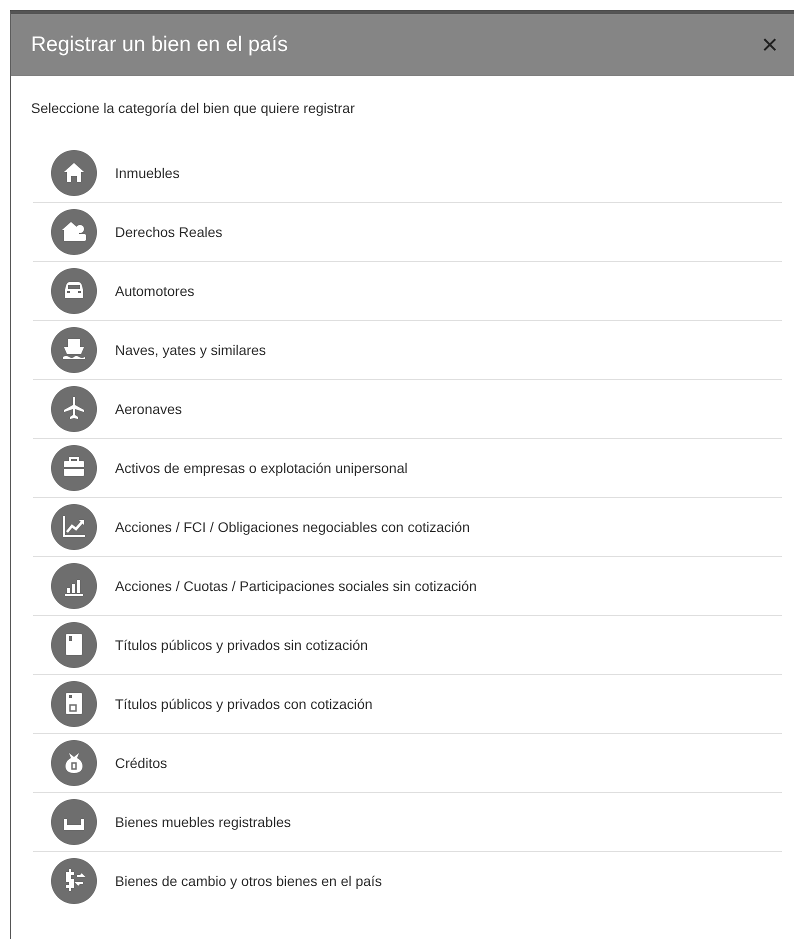 Image resolution: width=794 pixels, height=939 pixels. Describe the element at coordinates (74, 763) in the screenshot. I see `money-bag-icon` at that location.